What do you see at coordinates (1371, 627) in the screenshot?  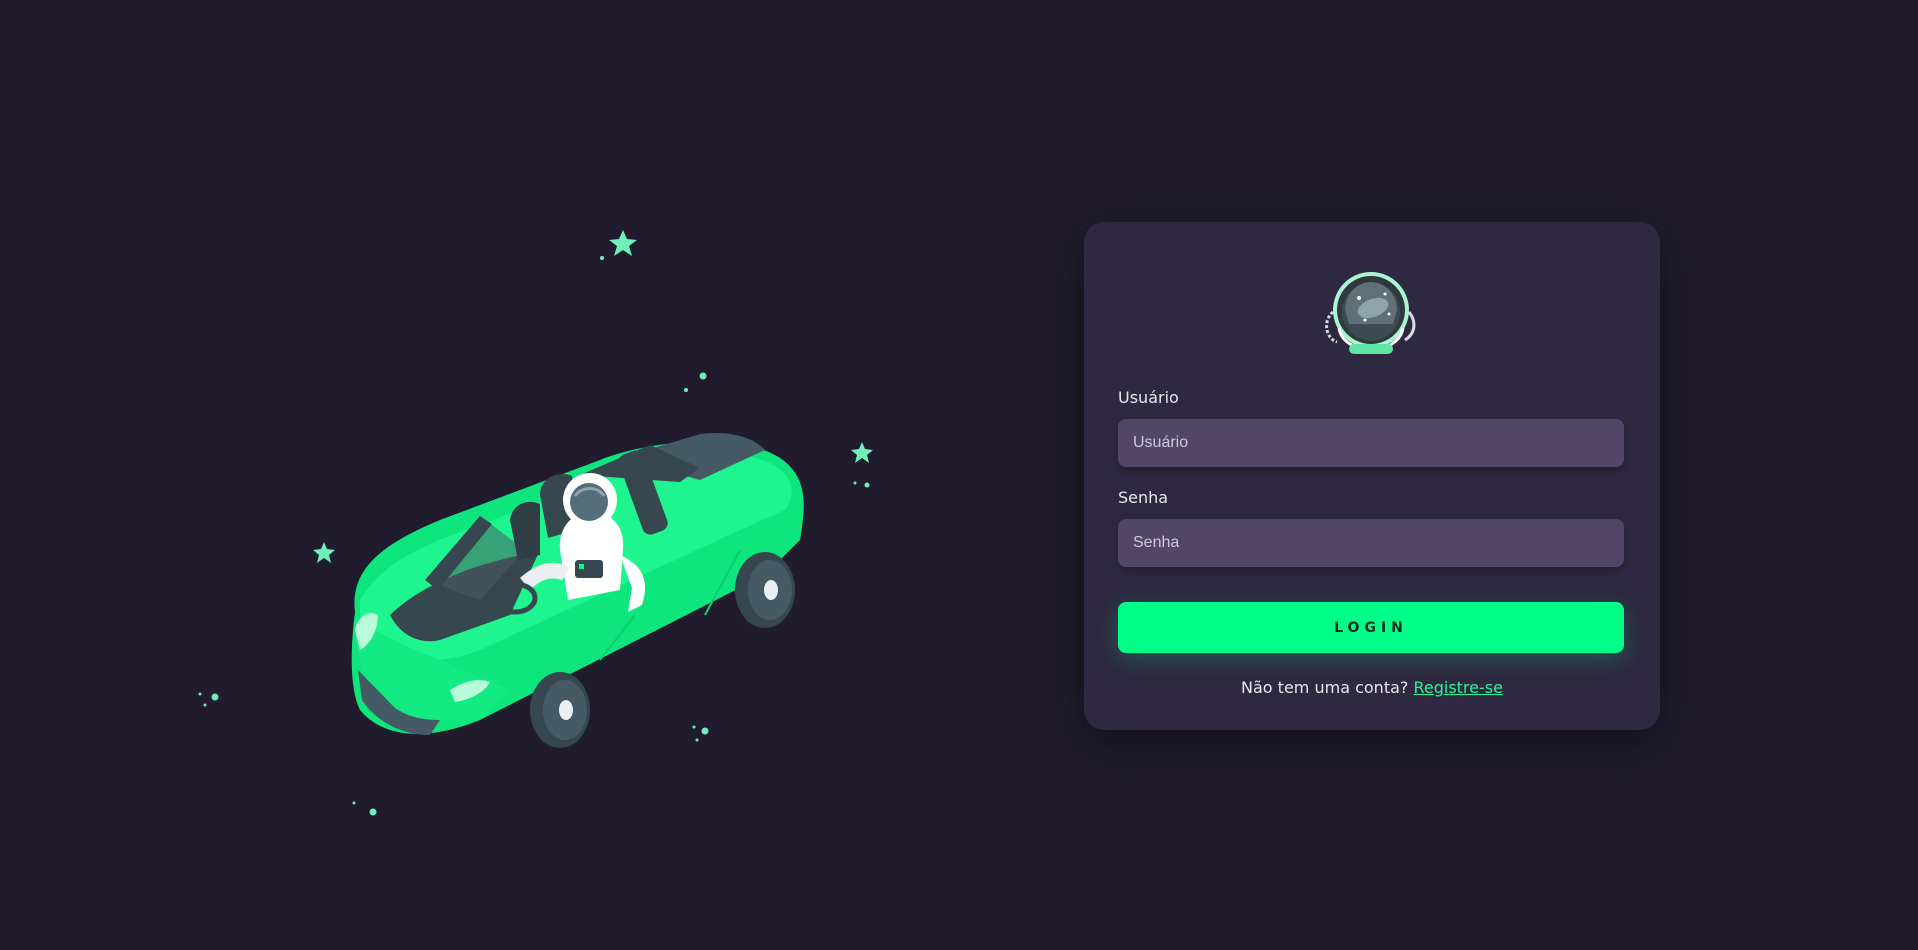 I see `login-button: LOGIN` at bounding box center [1371, 627].